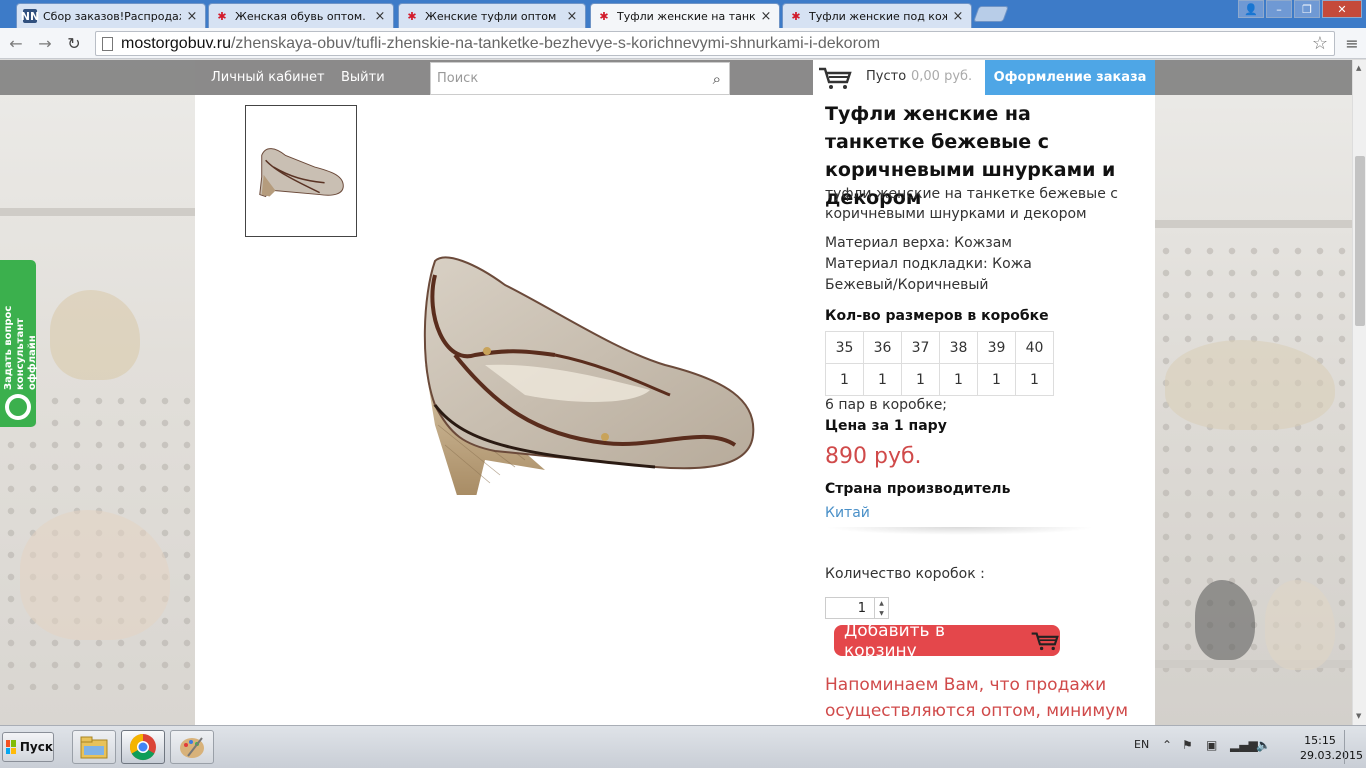  I want to click on window-controls: 👤 – ❐ ✕, so click(1299, 9).